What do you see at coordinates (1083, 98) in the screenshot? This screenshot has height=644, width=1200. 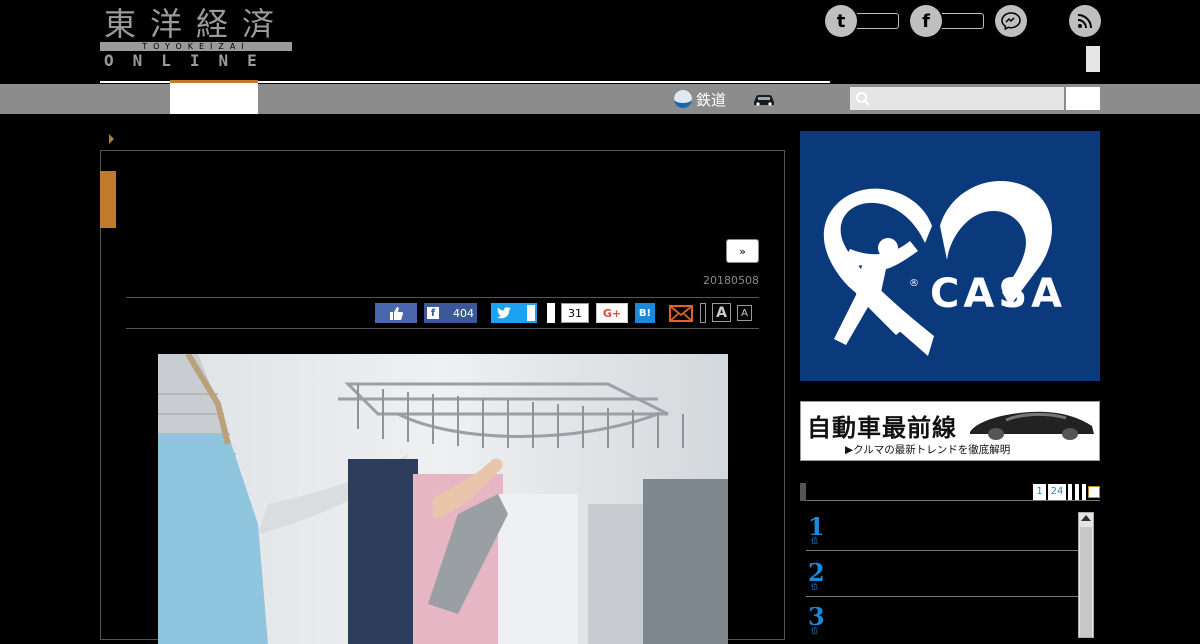 I see `search-button` at bounding box center [1083, 98].